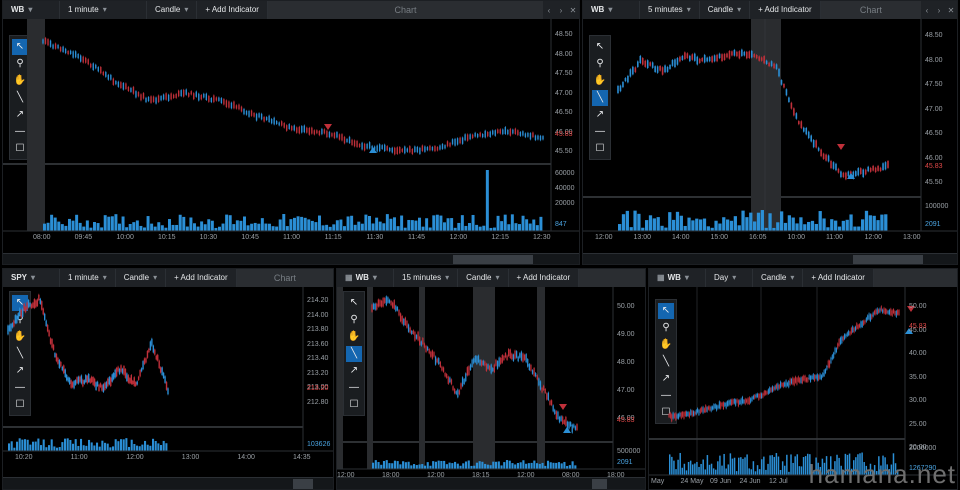 The height and width of the screenshot is (490, 960). What do you see at coordinates (458, 237) in the screenshot?
I see `x-axis-tick-label: 12:00` at bounding box center [458, 237].